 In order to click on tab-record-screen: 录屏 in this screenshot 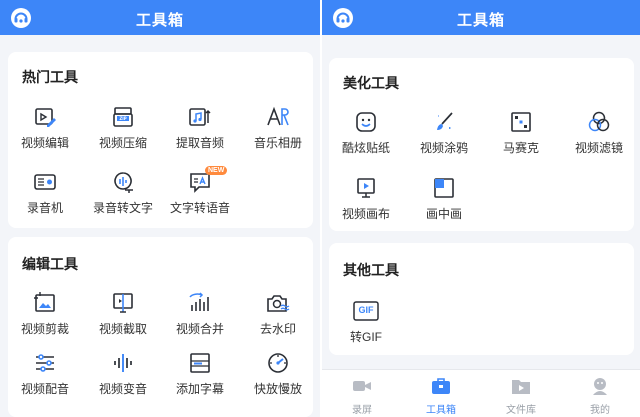, I will do `click(362, 396)`.